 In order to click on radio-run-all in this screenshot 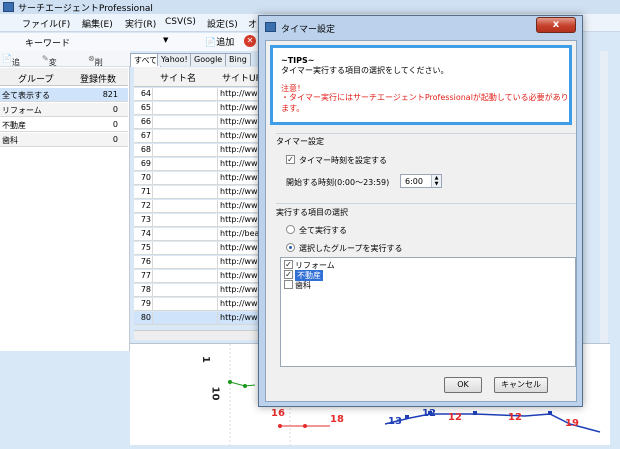, I will do `click(290, 229)`.